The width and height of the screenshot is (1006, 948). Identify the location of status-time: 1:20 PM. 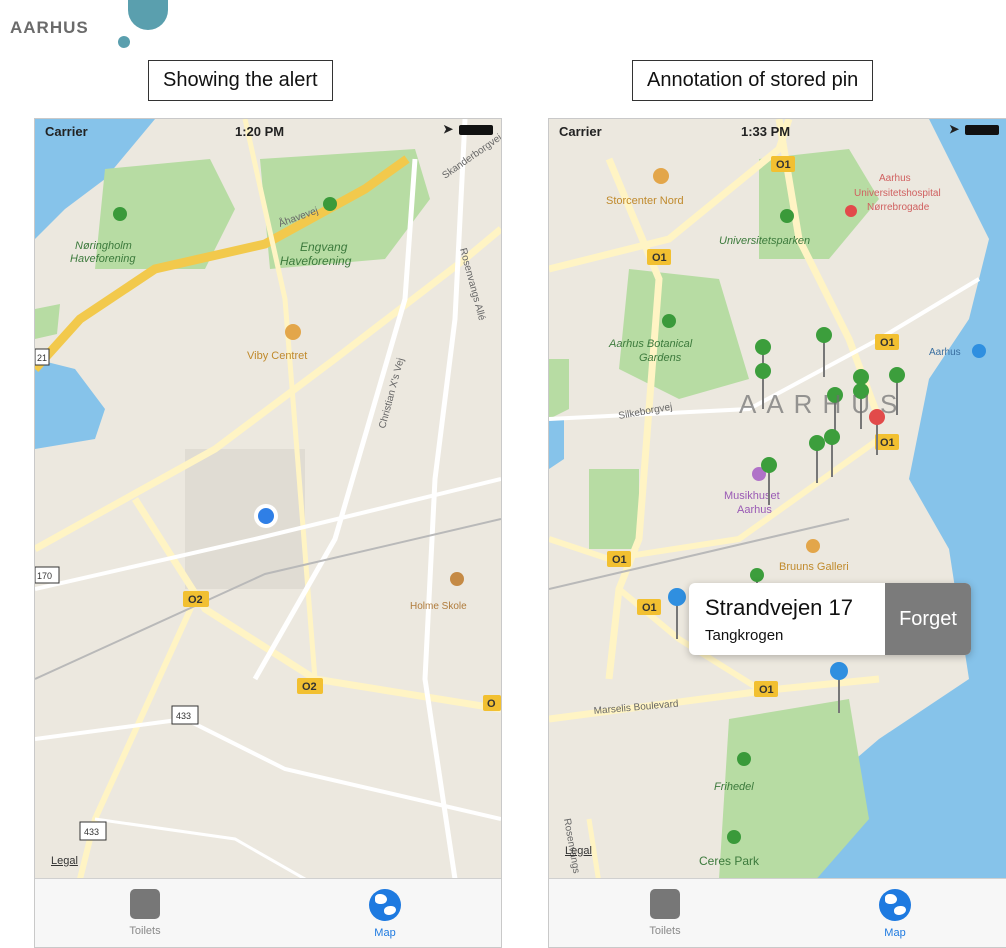
(260, 131).